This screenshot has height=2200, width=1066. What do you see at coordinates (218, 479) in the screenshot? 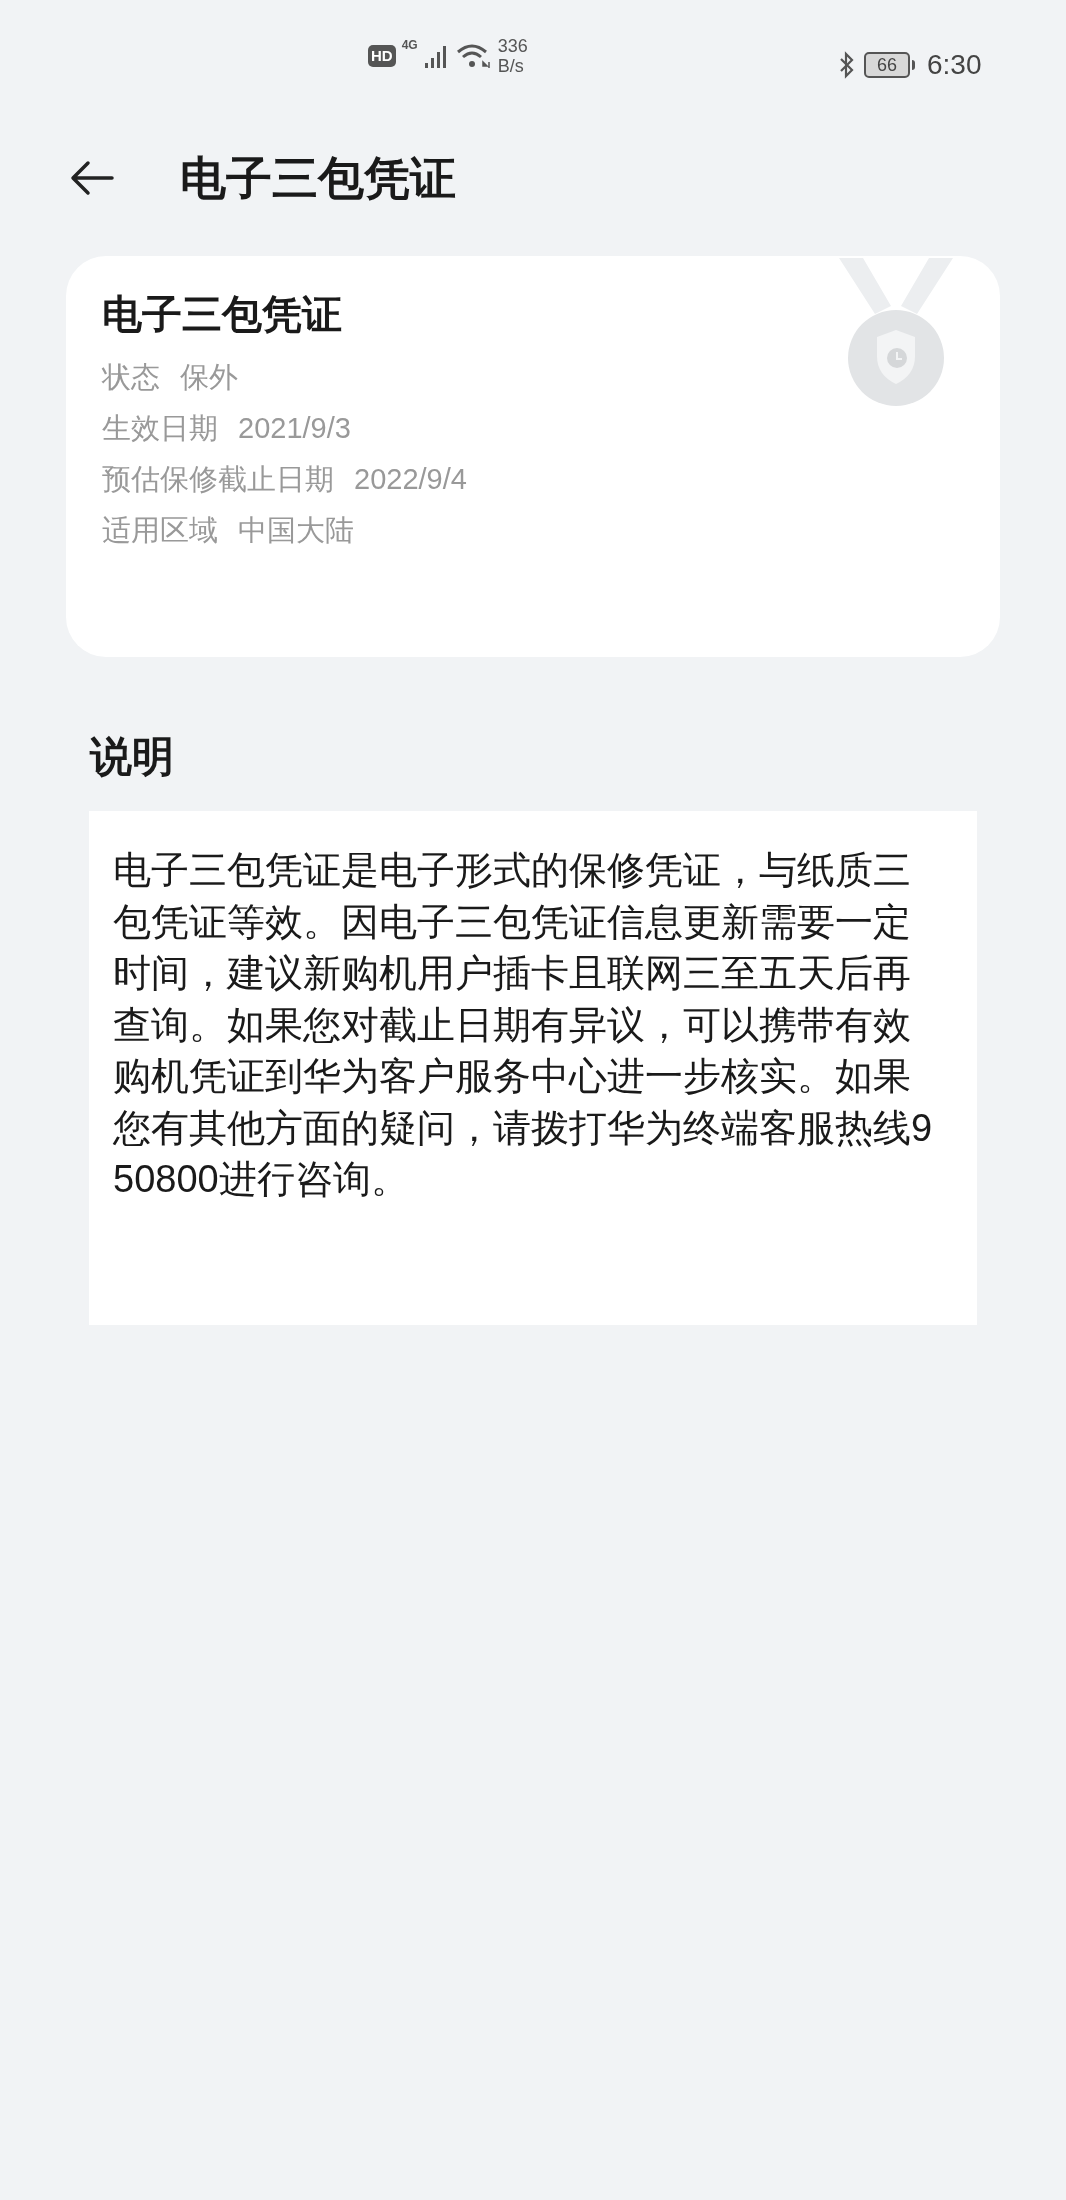
I see `field-label: 预估保修截止日期` at bounding box center [218, 479].